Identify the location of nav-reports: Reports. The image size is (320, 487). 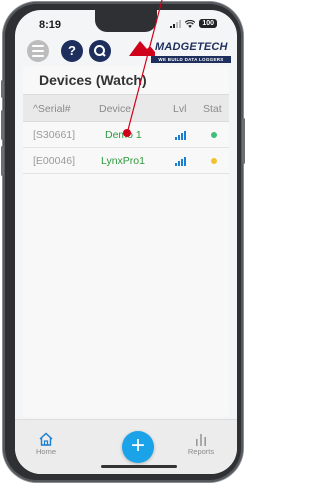
(201, 444).